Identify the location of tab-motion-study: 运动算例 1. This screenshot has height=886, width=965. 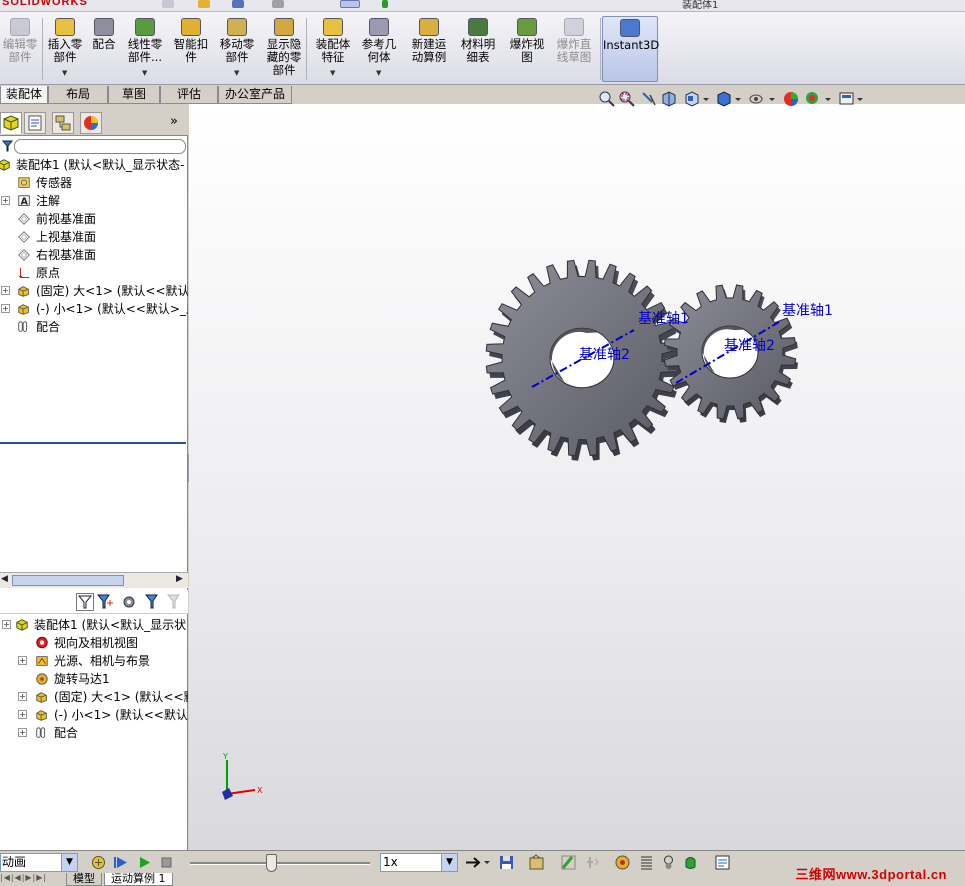
(138, 879).